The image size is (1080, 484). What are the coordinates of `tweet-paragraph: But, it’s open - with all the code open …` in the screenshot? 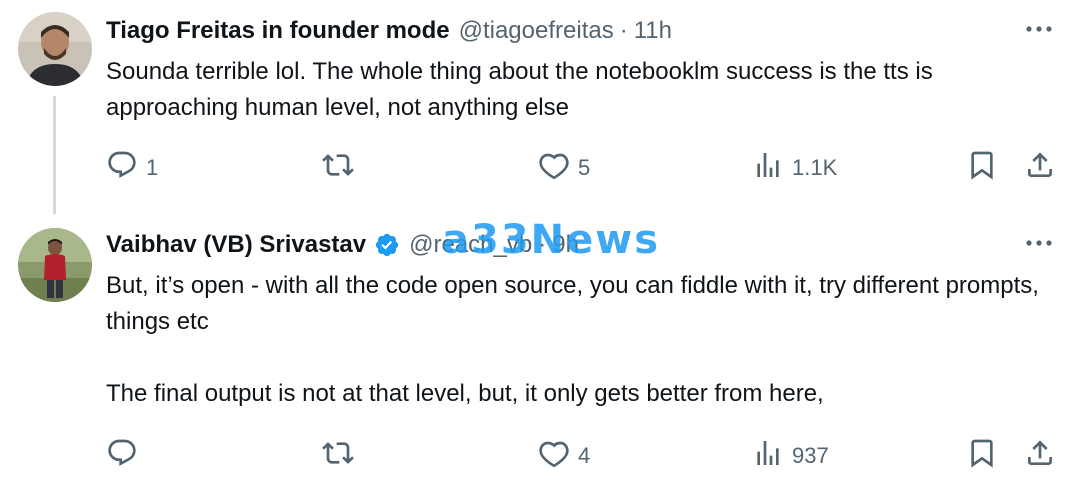 It's located at (572, 303).